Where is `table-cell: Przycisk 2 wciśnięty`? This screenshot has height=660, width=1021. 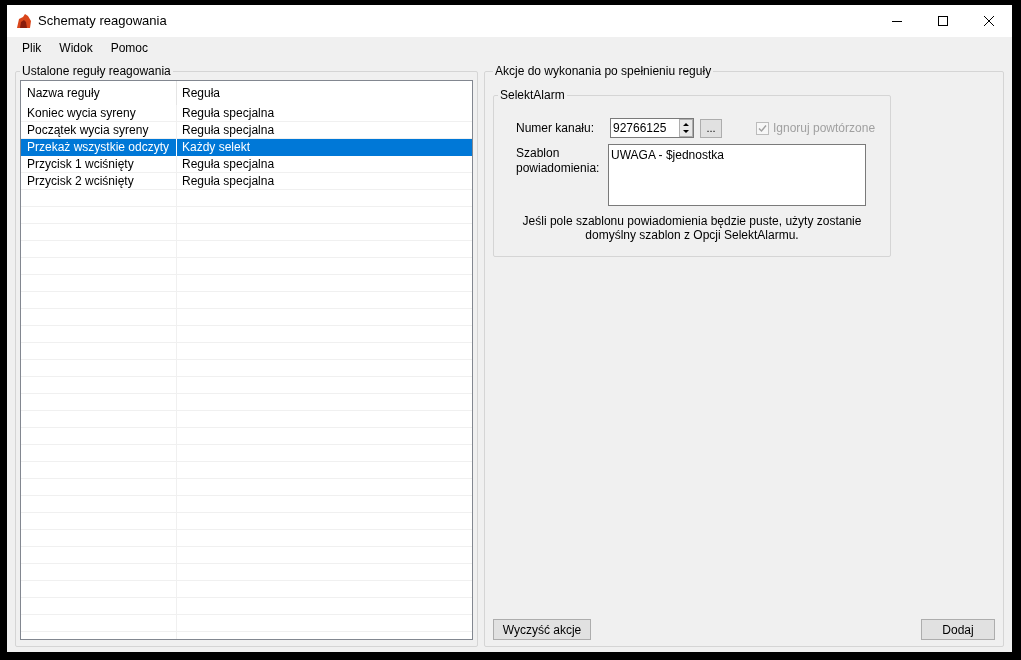
table-cell: Przycisk 2 wciśnięty is located at coordinates (99, 181).